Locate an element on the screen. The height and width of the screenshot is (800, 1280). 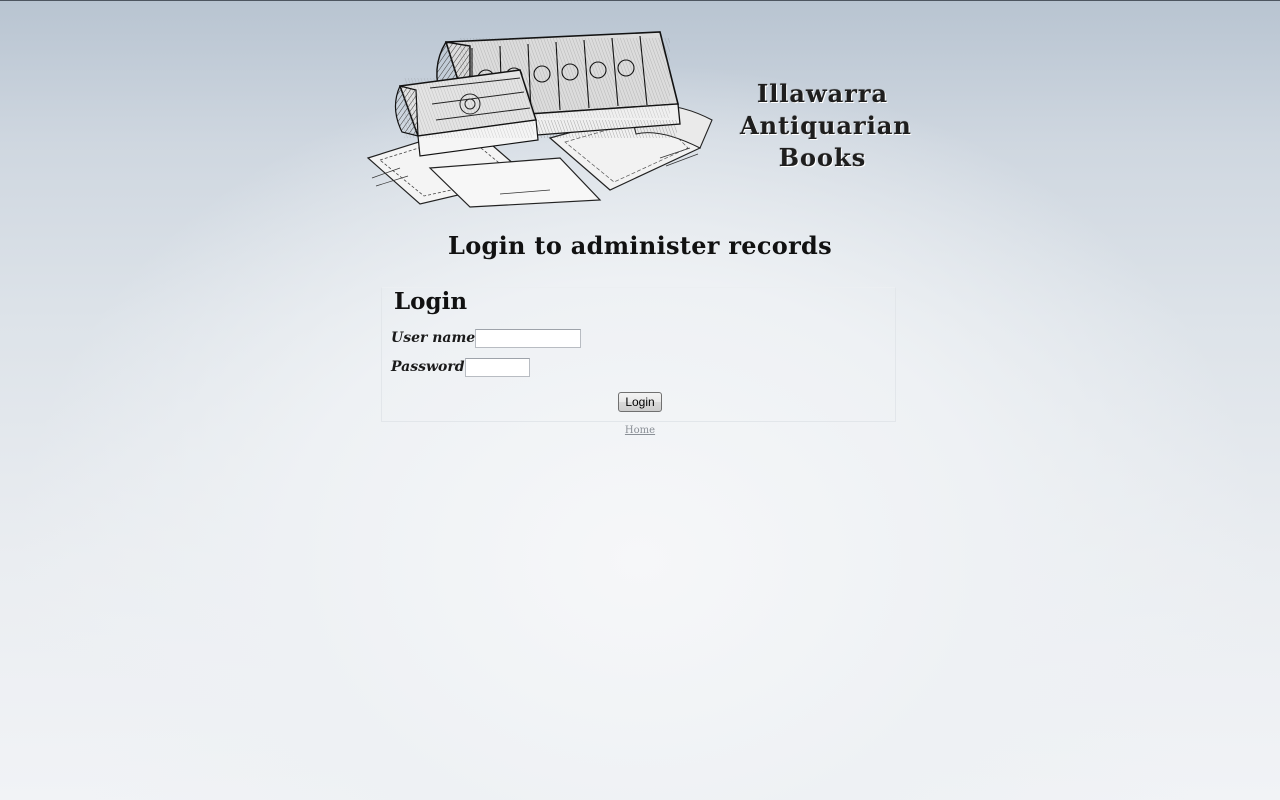
site-header: Illawarra Antiquarian Books is located at coordinates (640, 108).